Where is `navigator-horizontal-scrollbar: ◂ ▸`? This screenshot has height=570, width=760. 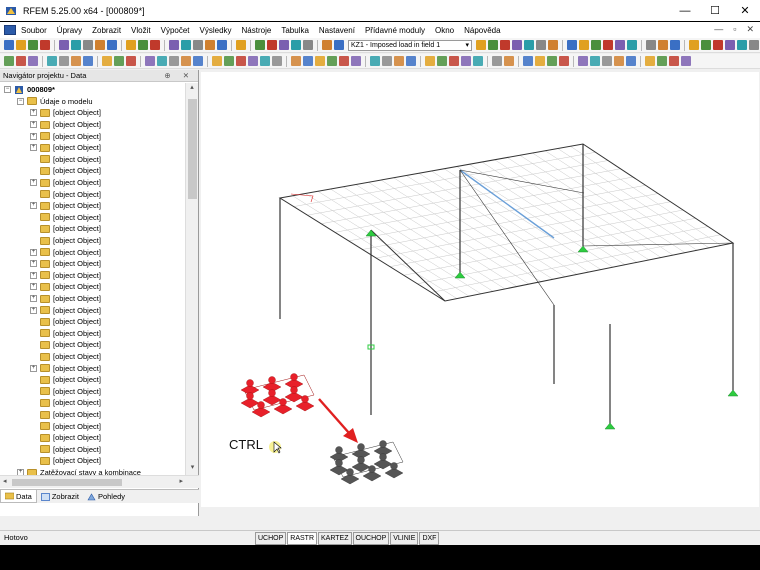
navigator-horizontal-scrollbar: ◂ ▸ is located at coordinates (99, 481).